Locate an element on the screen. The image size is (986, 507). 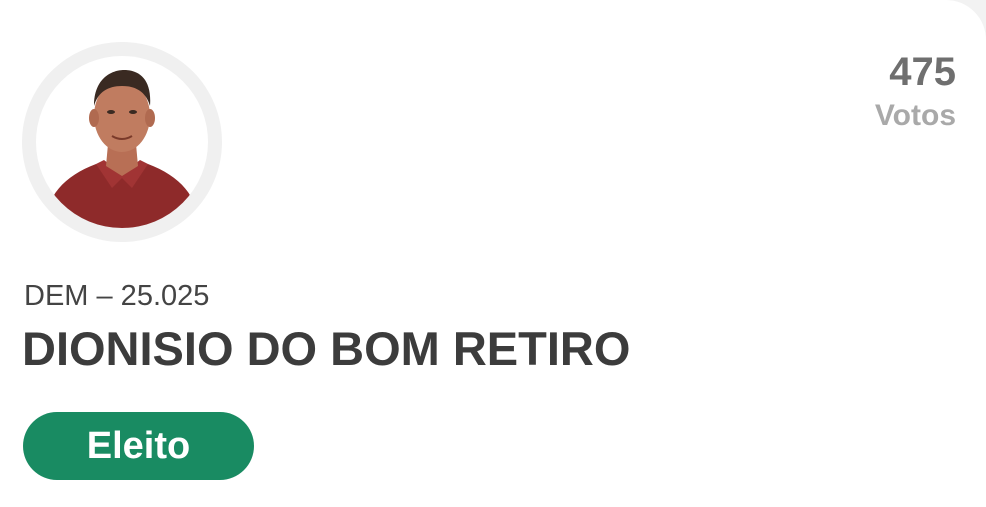
party-number: DEM – 25.025 is located at coordinates (117, 296).